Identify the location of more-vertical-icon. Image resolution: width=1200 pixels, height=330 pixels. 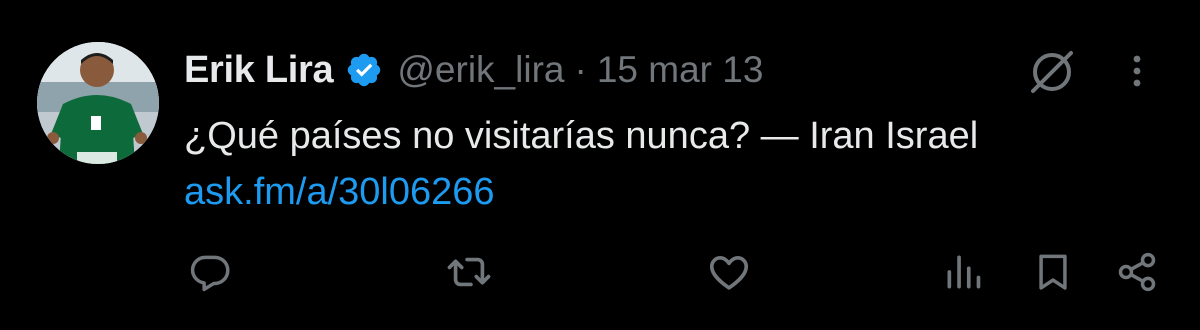
(1137, 71).